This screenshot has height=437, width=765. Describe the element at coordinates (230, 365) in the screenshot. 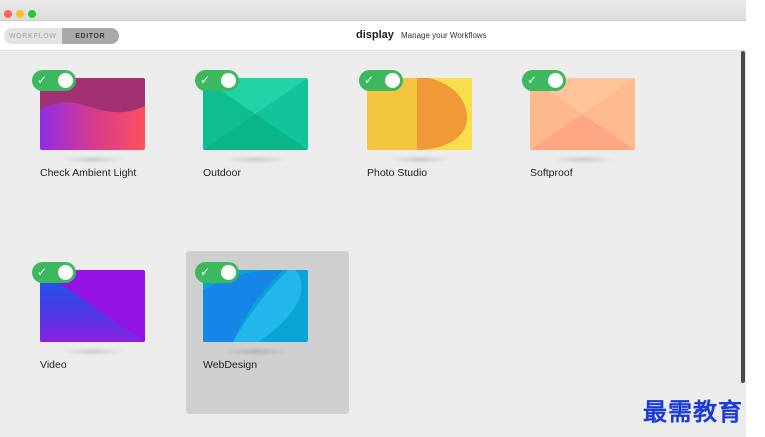

I see `workflow-name: WebDesign` at that location.